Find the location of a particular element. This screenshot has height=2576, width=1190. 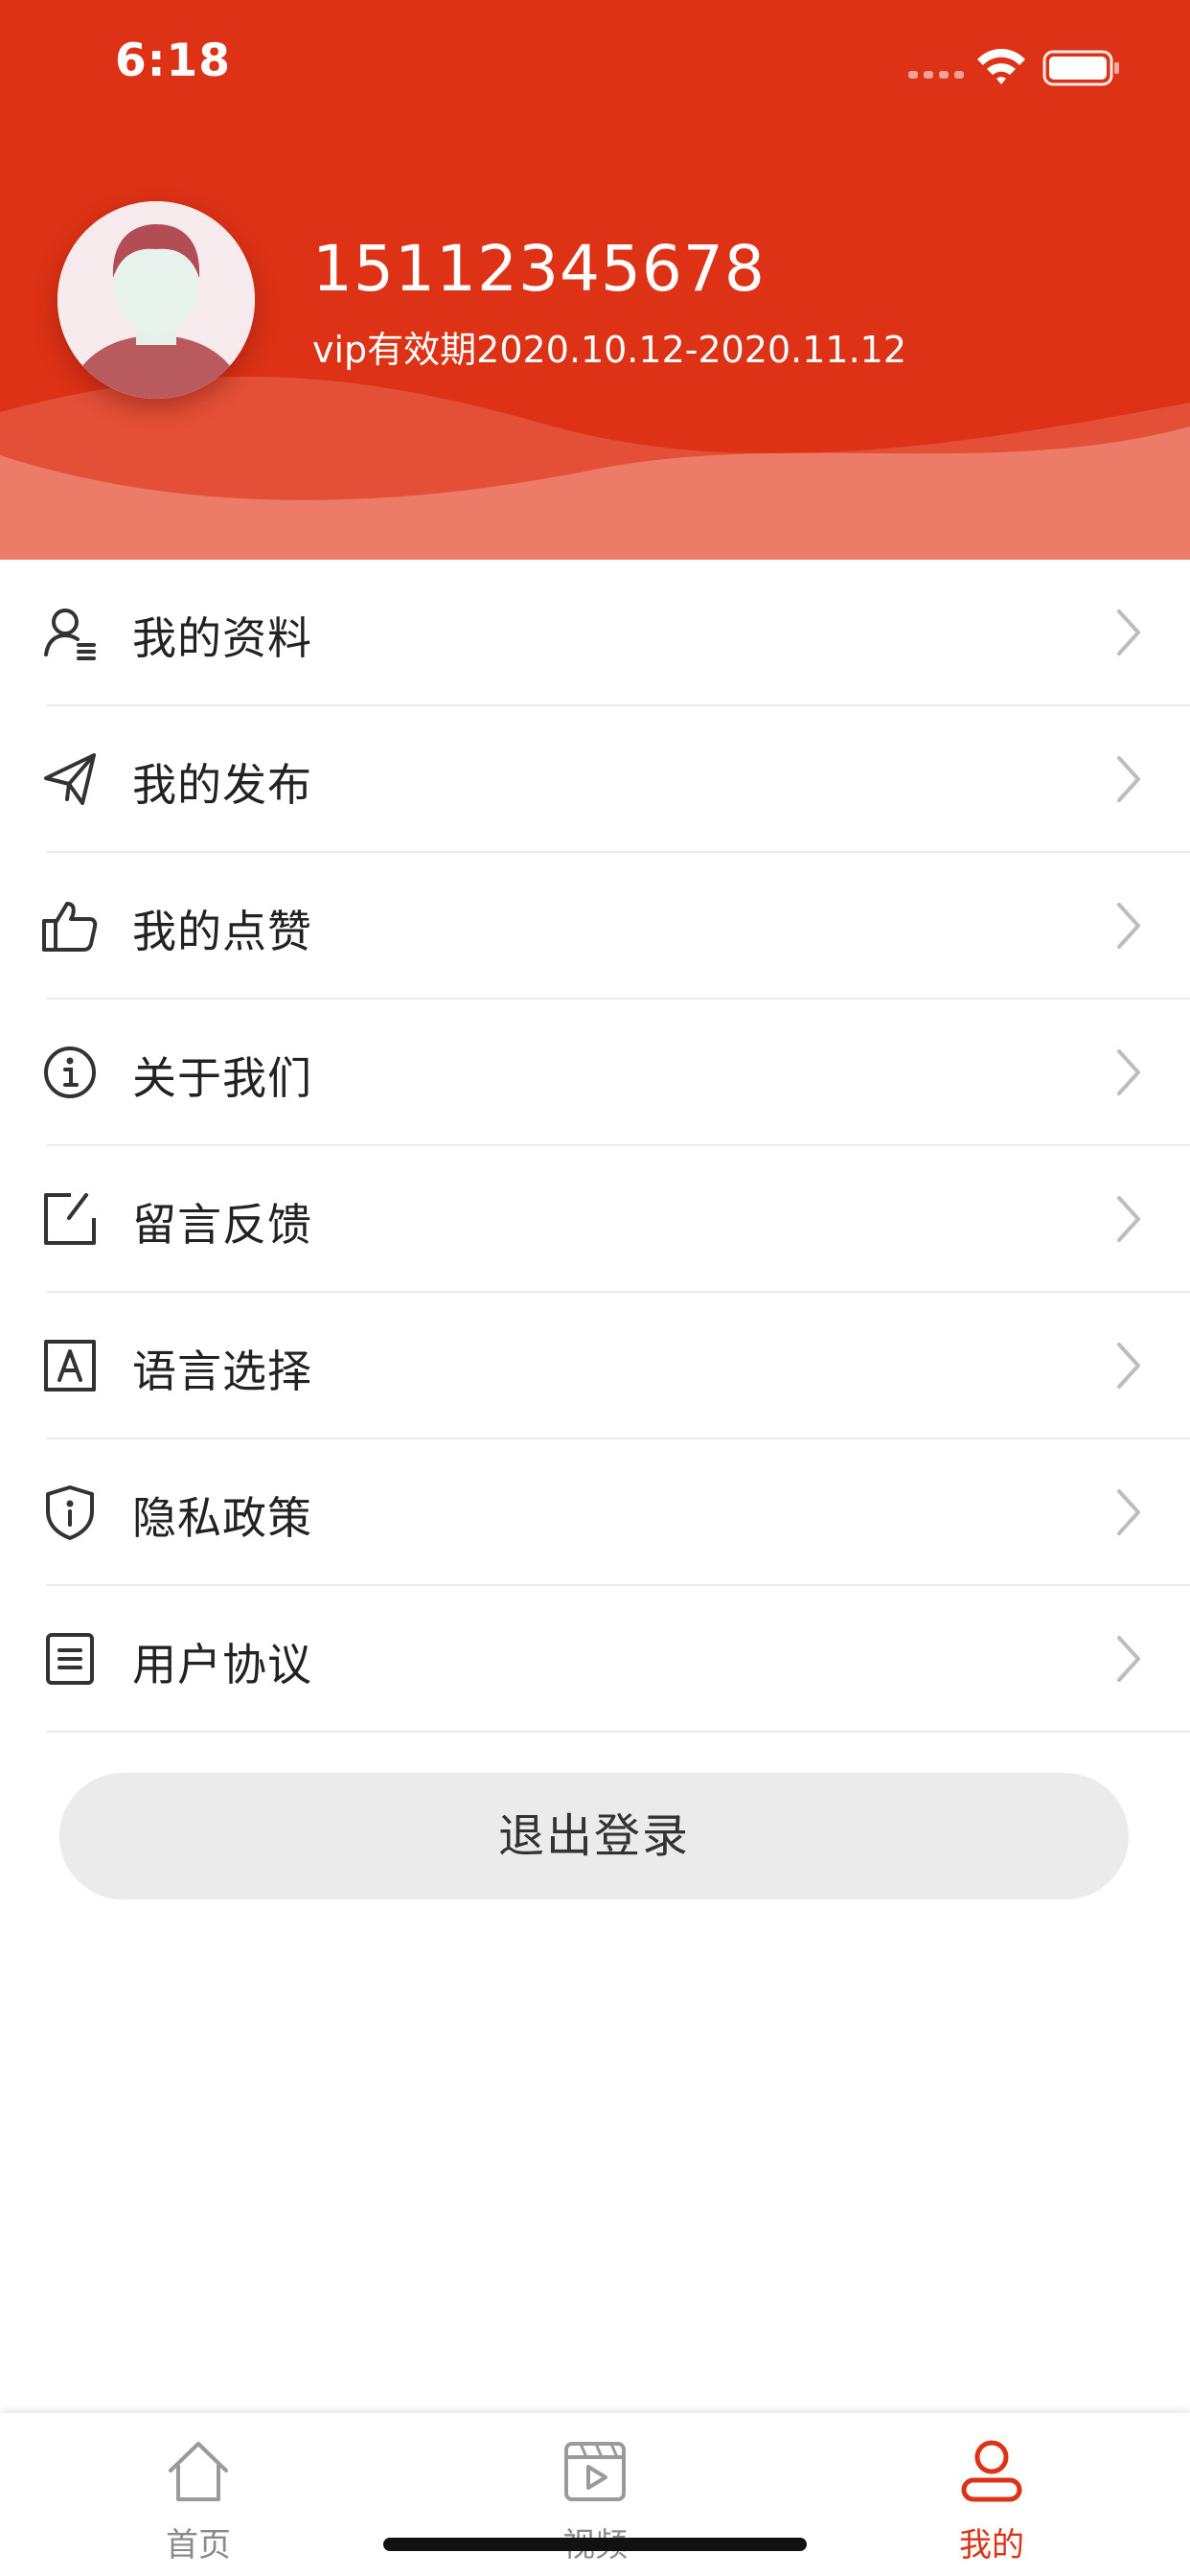

profile-phone: 15112345678 is located at coordinates (539, 269).